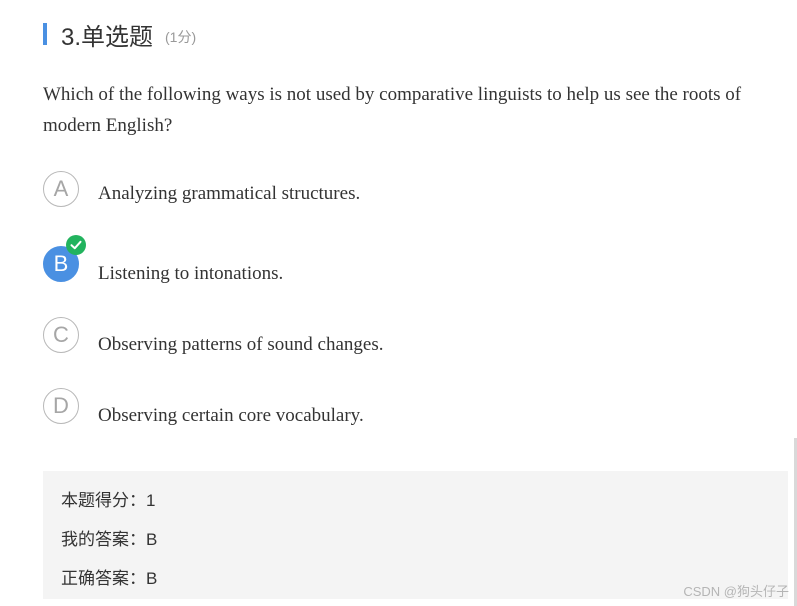 The image size is (797, 606). I want to click on option-a-circle: A, so click(61, 189).